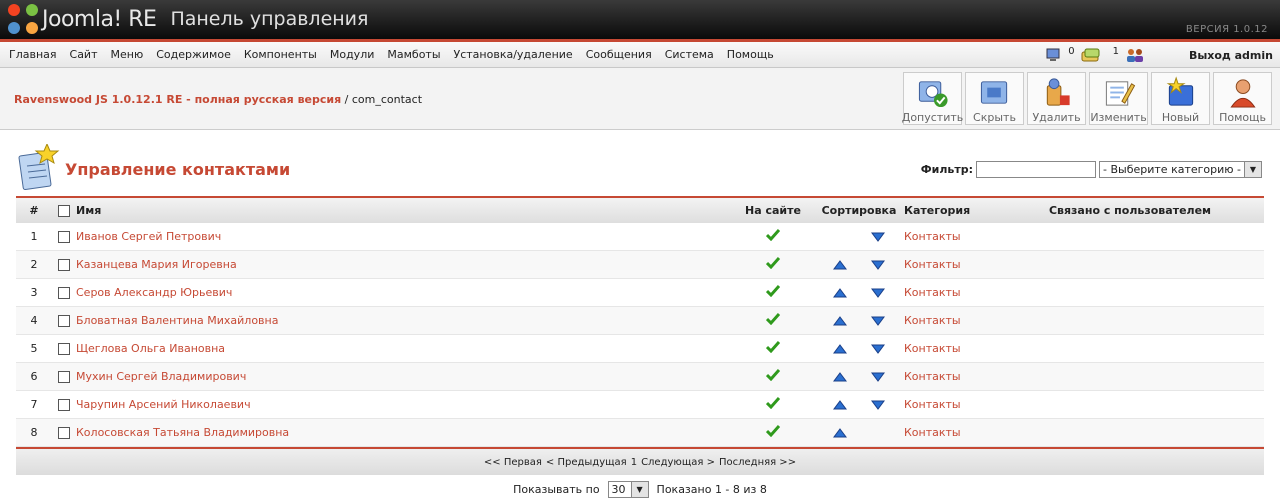 The height and width of the screenshot is (503, 1280). What do you see at coordinates (1135, 55) in the screenshot?
I see `users-online-icon` at bounding box center [1135, 55].